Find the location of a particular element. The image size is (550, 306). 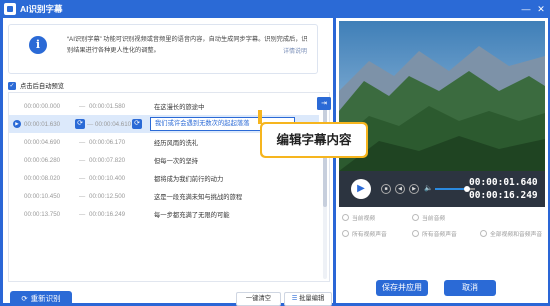

play-button: ▶ is located at coordinates (361, 189).